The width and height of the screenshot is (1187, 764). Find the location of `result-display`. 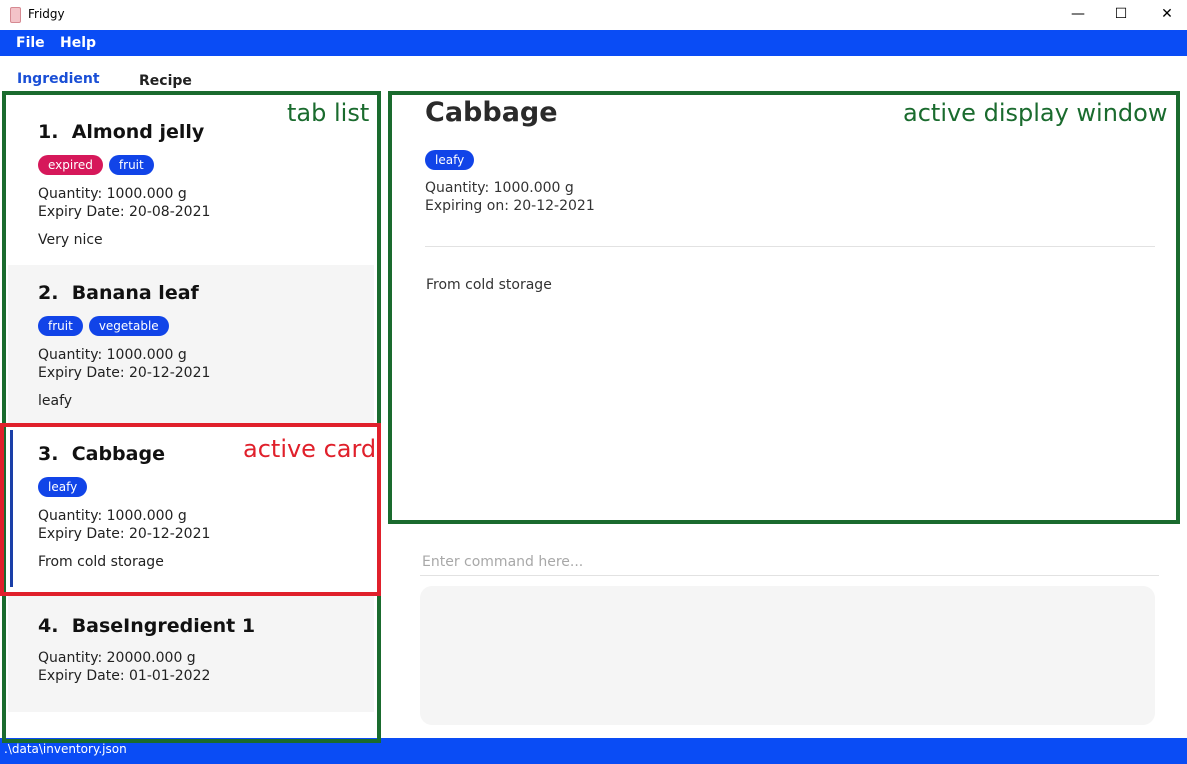

result-display is located at coordinates (787, 655).